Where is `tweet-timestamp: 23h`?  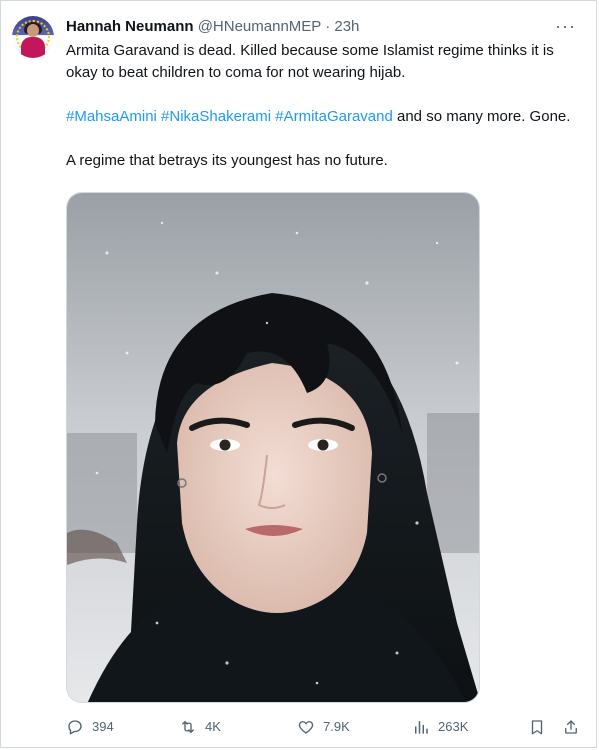
tweet-timestamp: 23h is located at coordinates (346, 26).